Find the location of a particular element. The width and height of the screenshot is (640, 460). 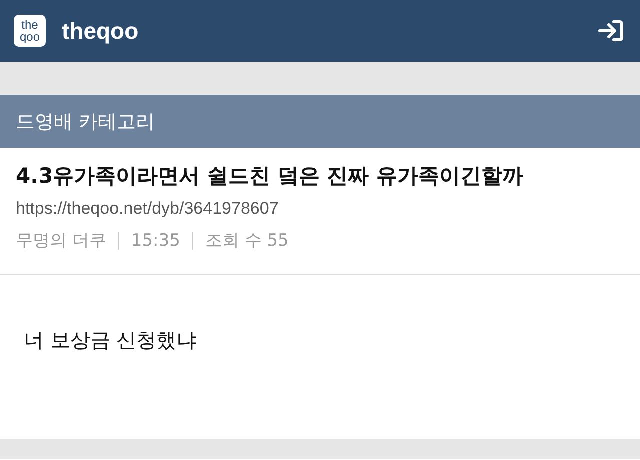

login-icon is located at coordinates (611, 31).